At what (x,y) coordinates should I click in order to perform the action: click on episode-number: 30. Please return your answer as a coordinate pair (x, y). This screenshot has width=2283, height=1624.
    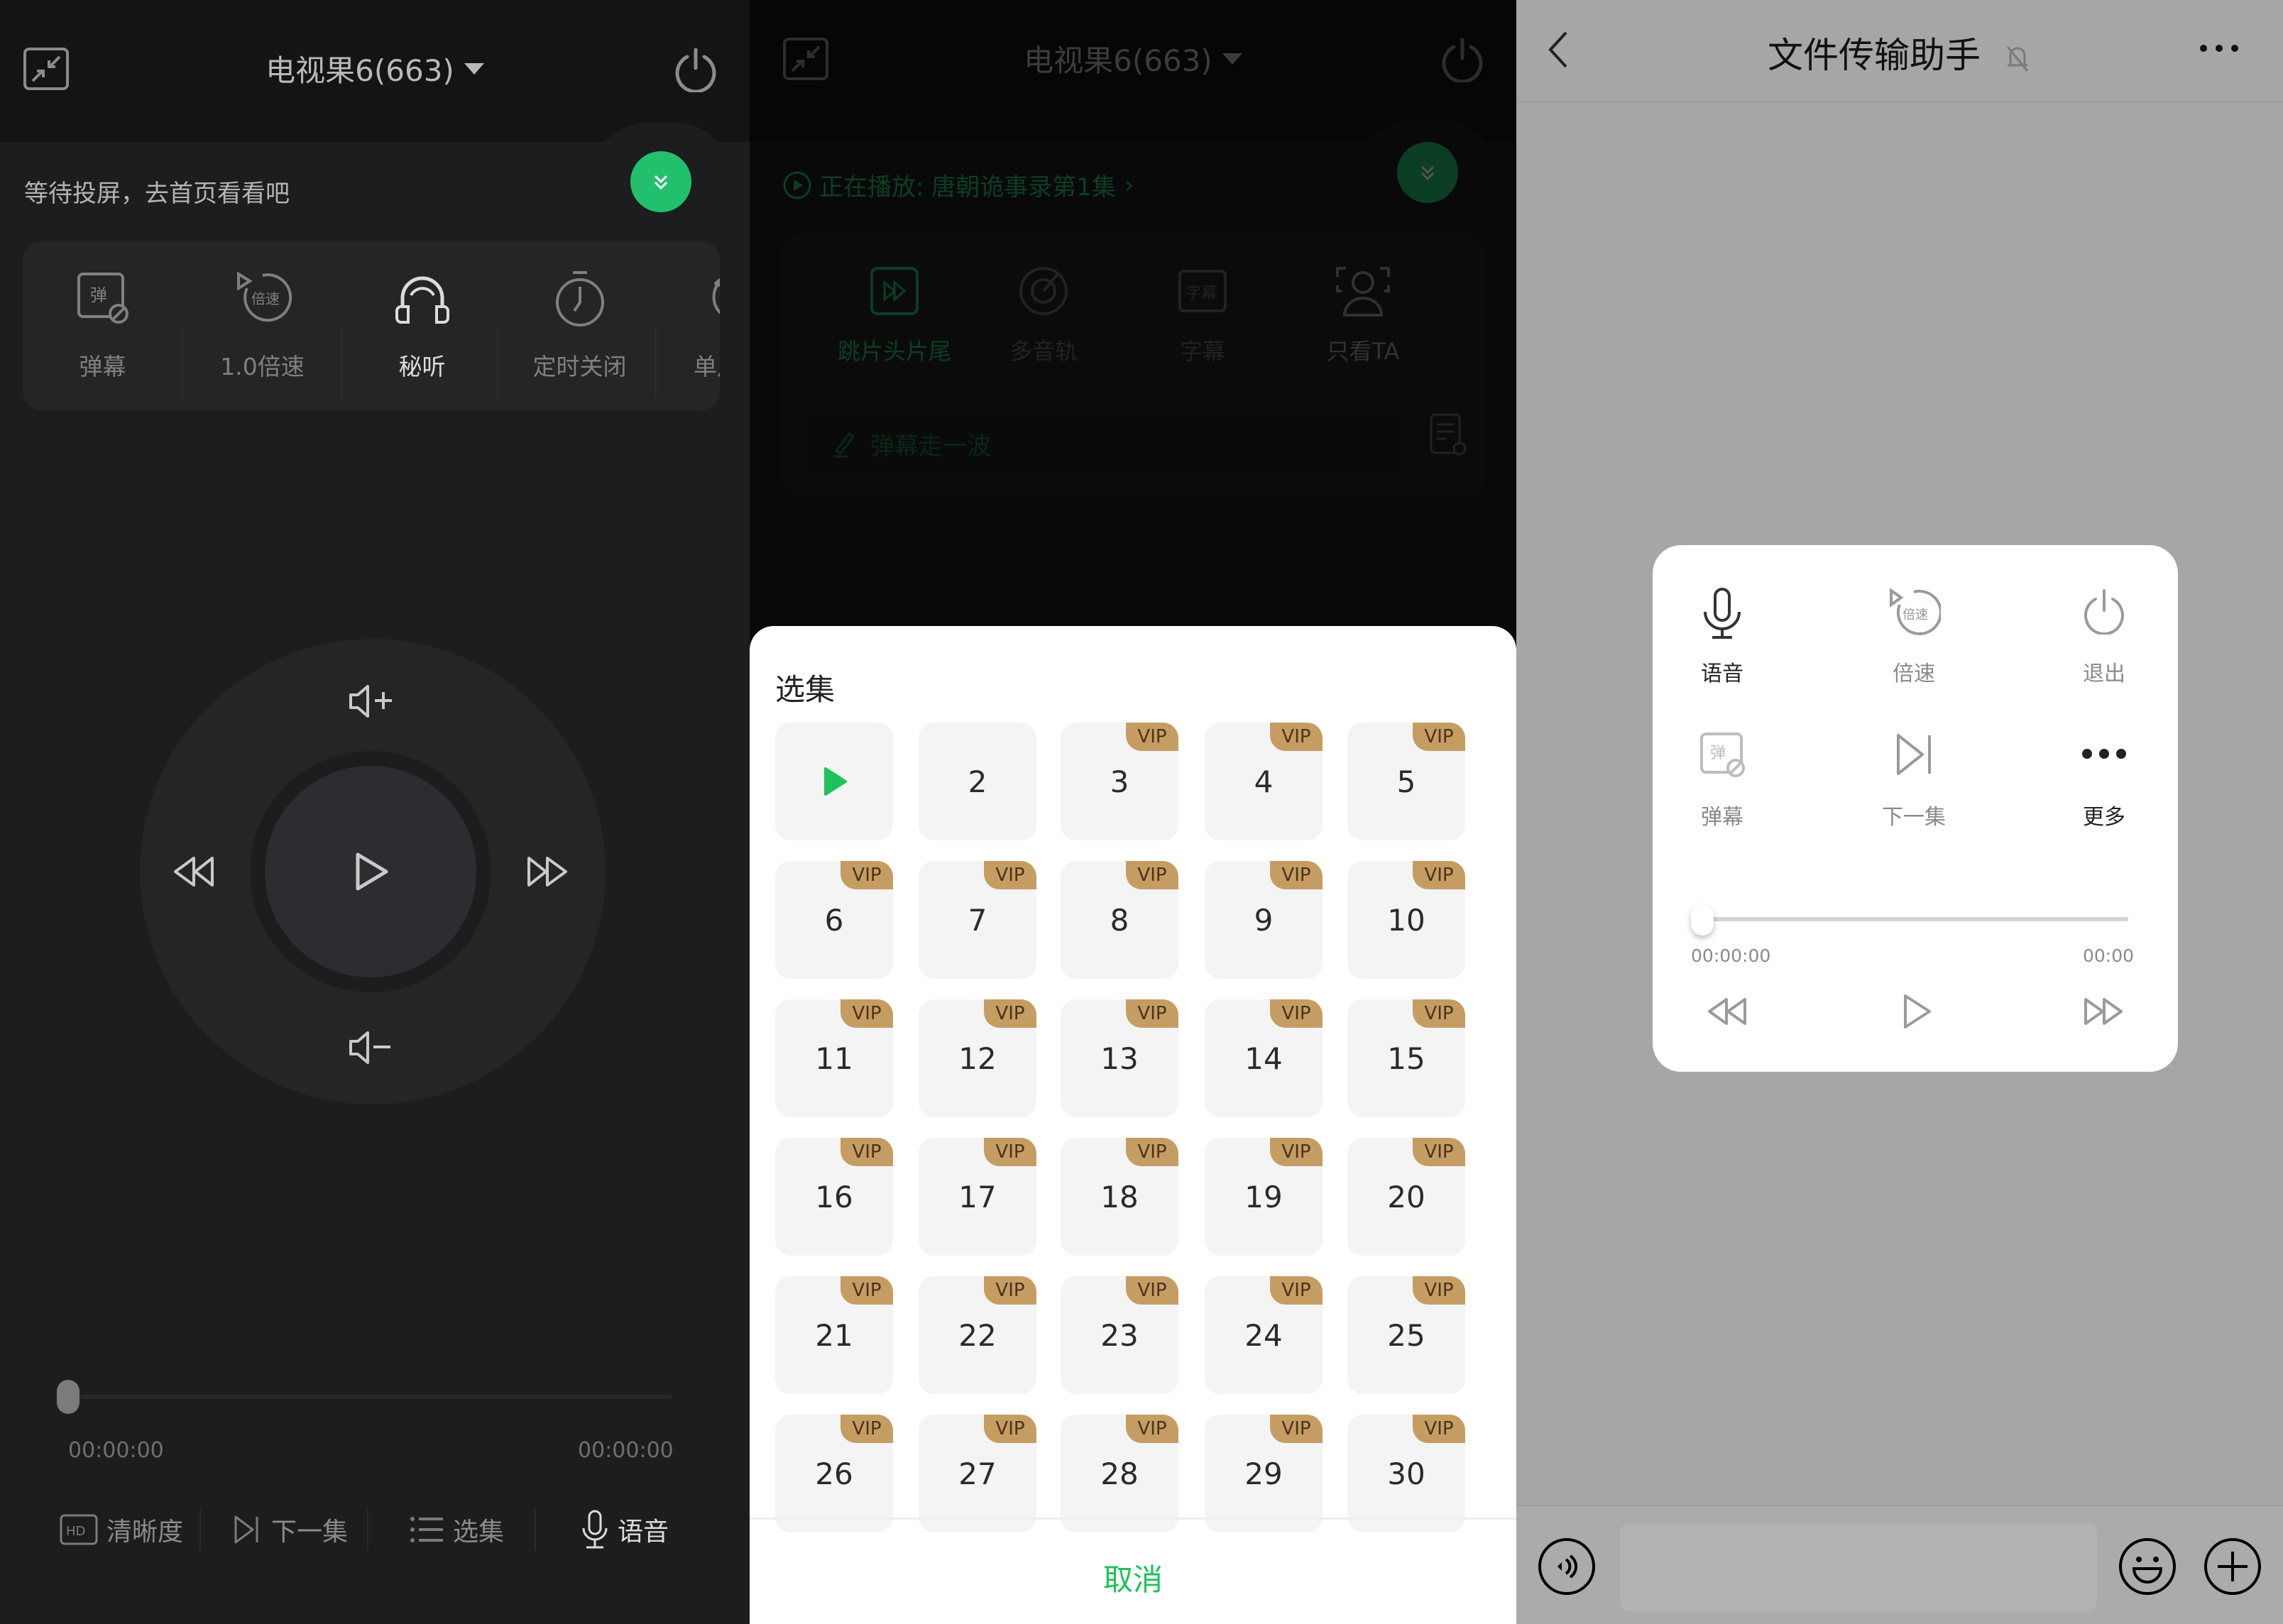
    Looking at the image, I should click on (1406, 1474).